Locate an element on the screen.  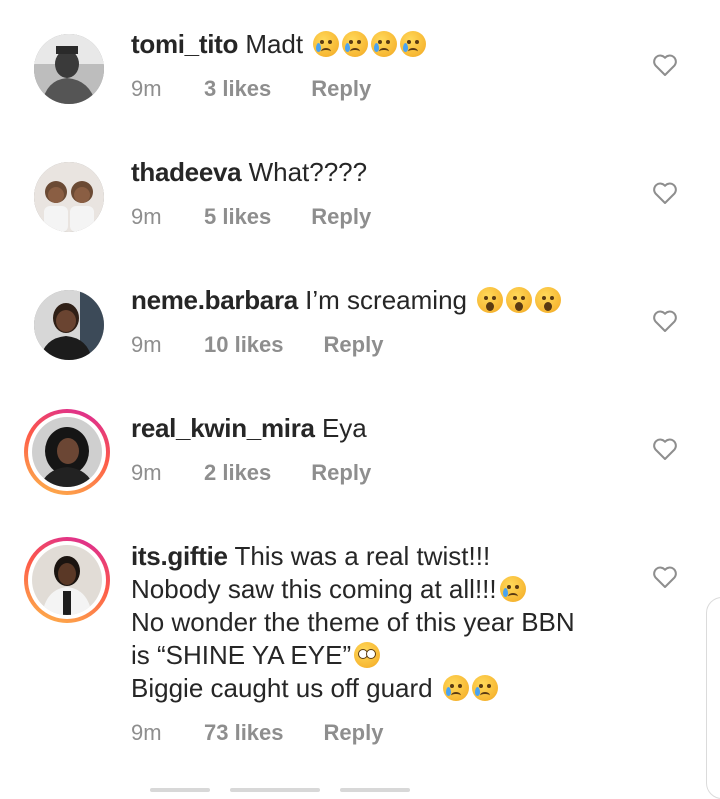
comment-message-line-1: This was a real twist!!! is located at coordinates (362, 556).